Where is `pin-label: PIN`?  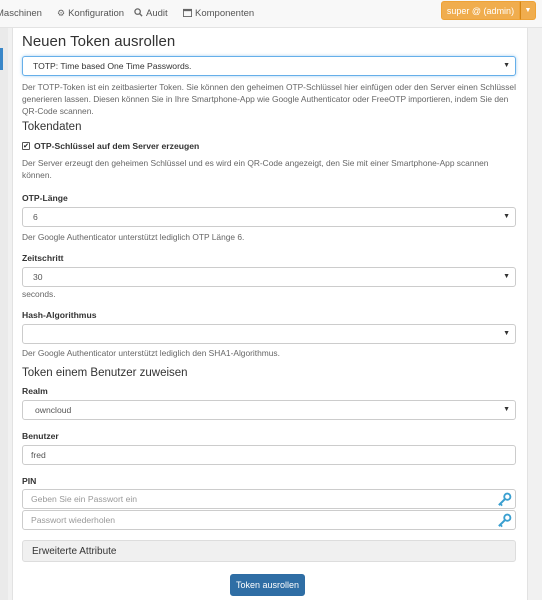 pin-label: PIN is located at coordinates (29, 481).